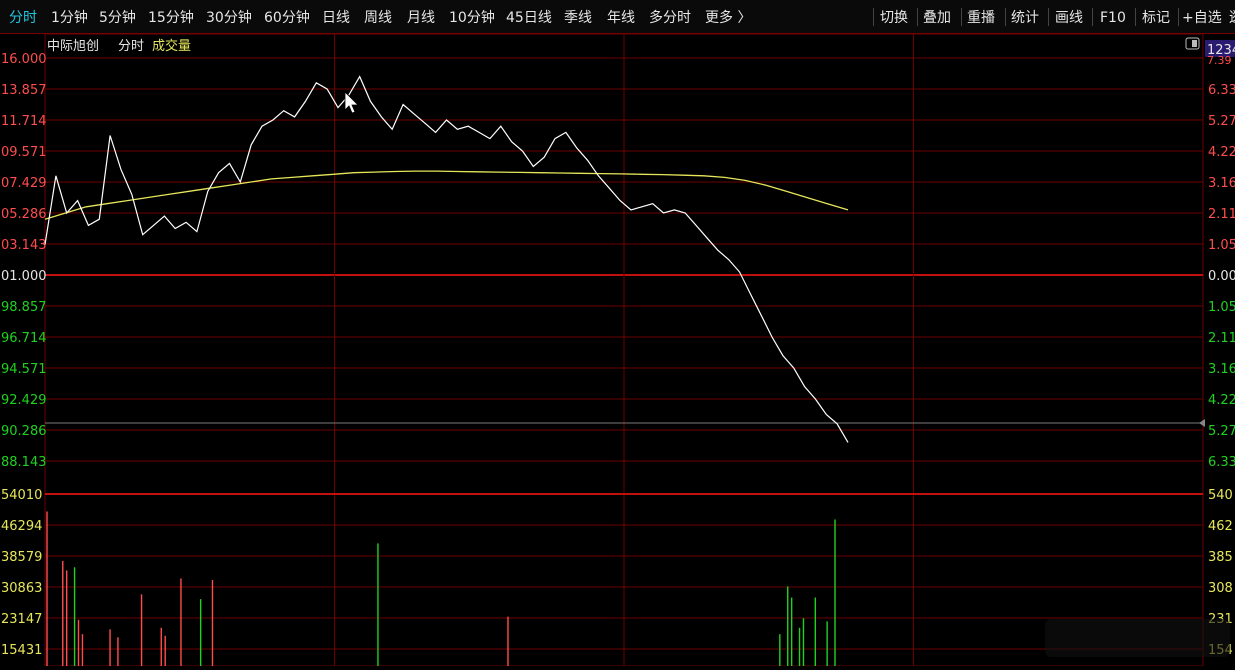  Describe the element at coordinates (24, 369) in the screenshot. I see `price-axis-label: 94.571` at that location.